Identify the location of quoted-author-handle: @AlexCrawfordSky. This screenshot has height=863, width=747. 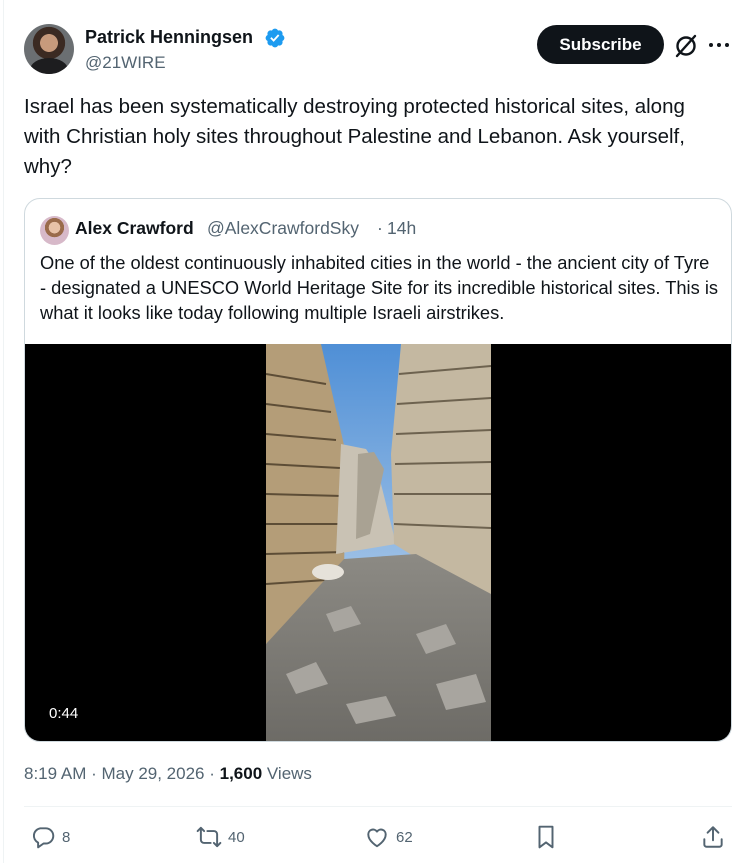
(283, 228).